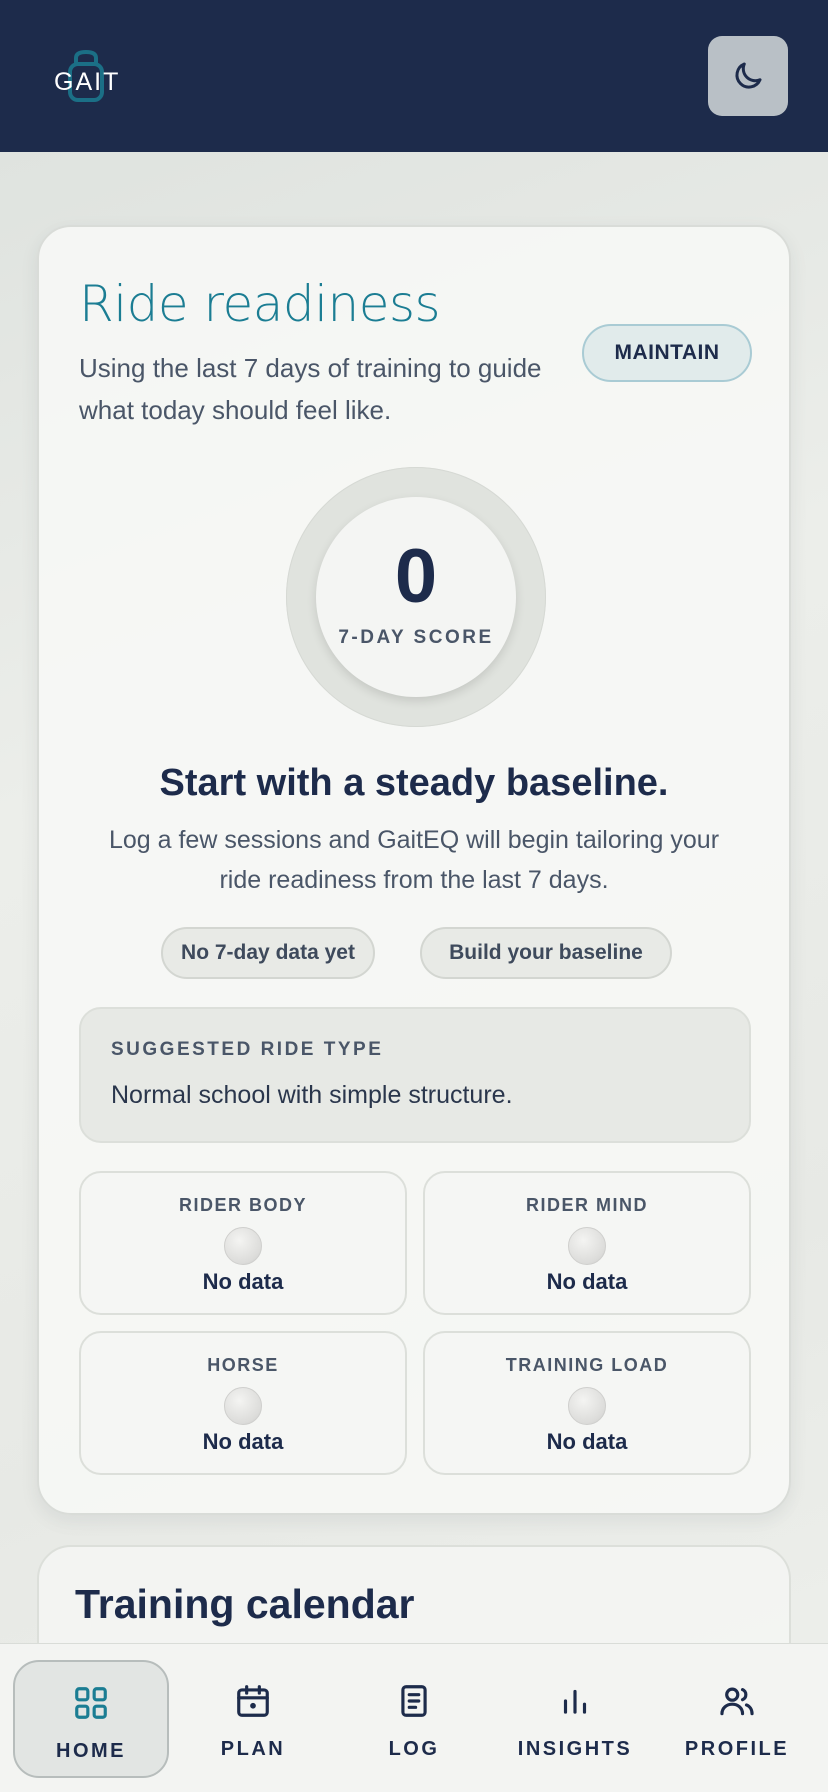 This screenshot has width=828, height=1792. Describe the element at coordinates (737, 1749) in the screenshot. I see `nav-label: PROFILE` at that location.